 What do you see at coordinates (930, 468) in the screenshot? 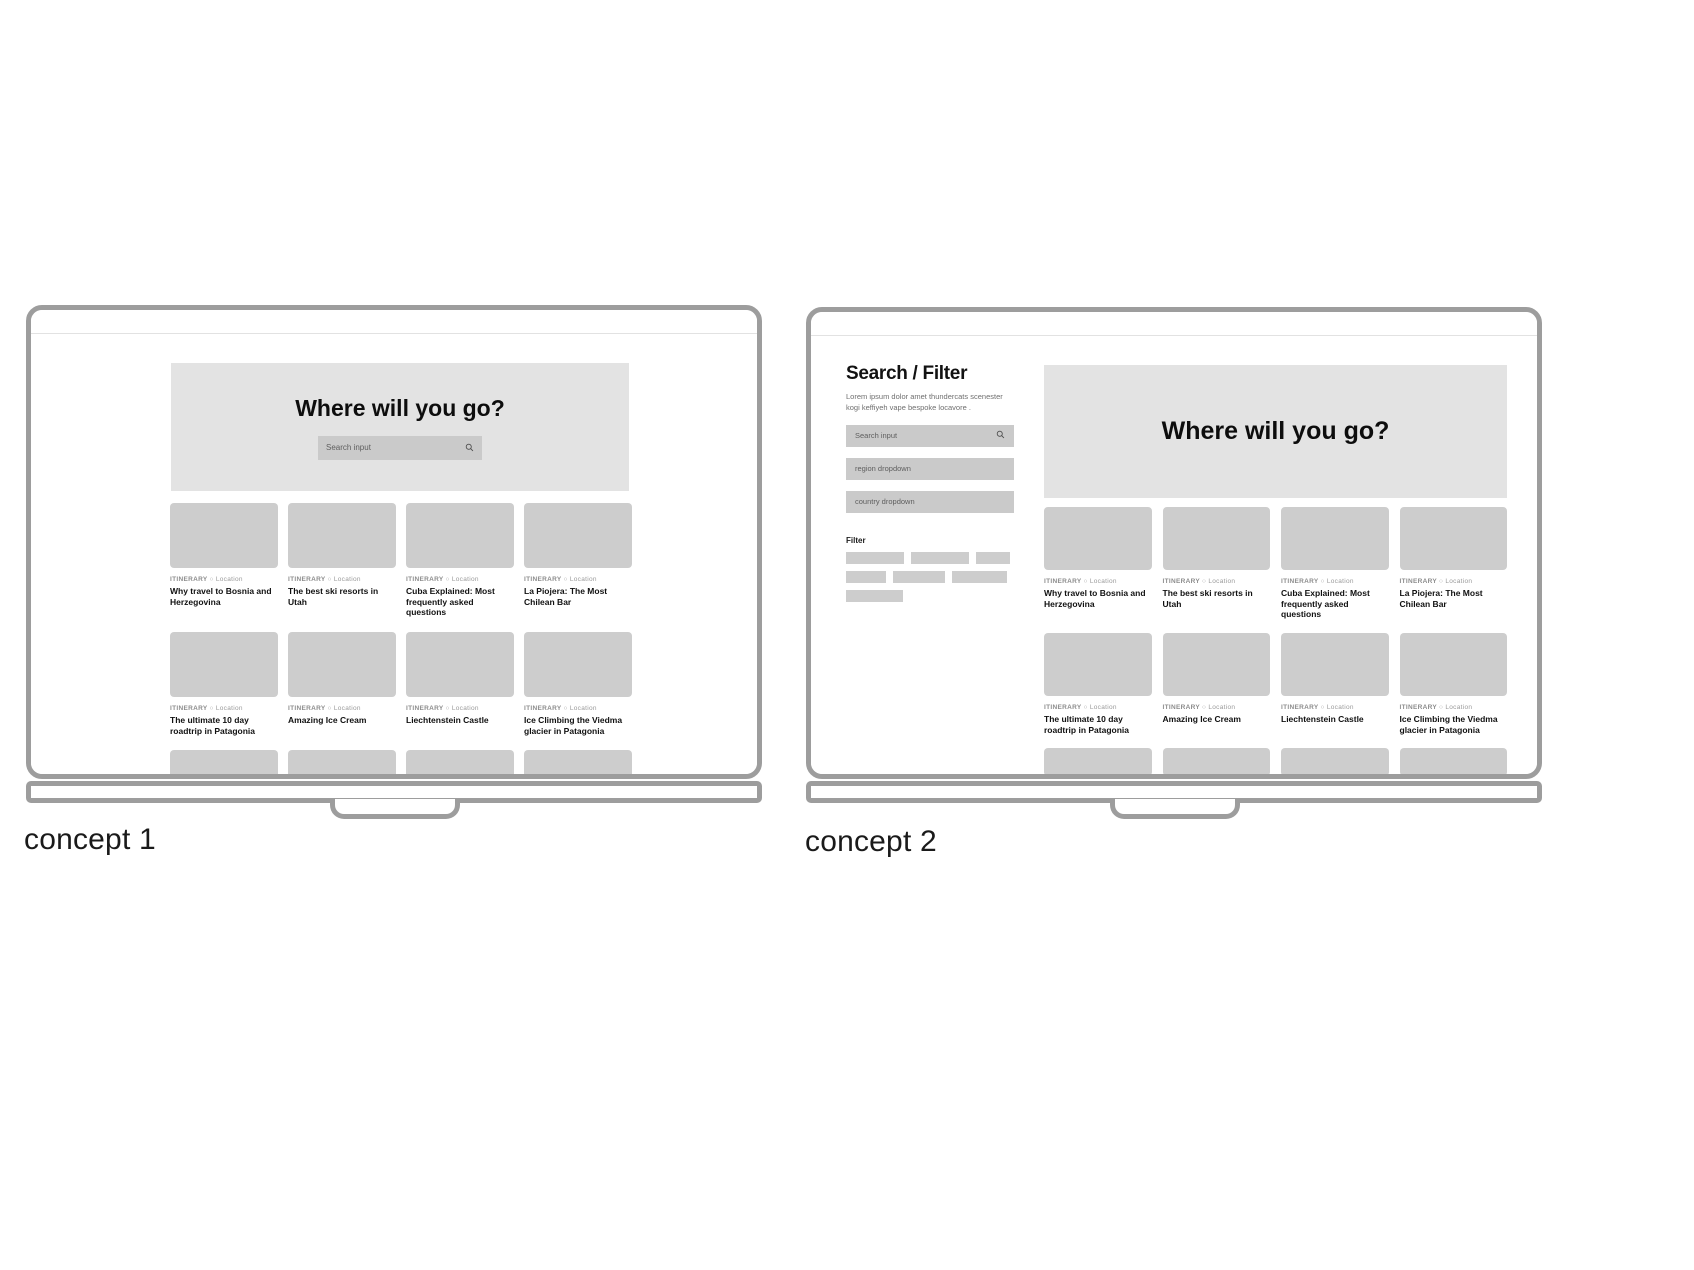
I see `region-dropdown: region dropdown` at bounding box center [930, 468].